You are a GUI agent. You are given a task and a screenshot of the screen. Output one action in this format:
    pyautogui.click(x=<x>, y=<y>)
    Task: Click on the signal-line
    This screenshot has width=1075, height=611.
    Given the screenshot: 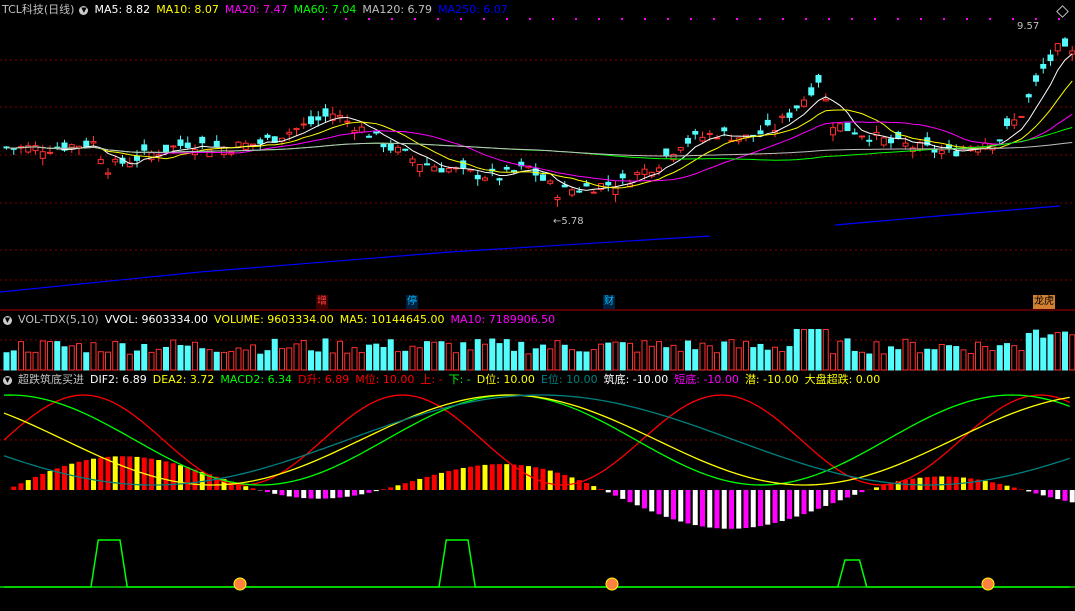 What is the action you would take?
    pyautogui.click(x=537, y=563)
    